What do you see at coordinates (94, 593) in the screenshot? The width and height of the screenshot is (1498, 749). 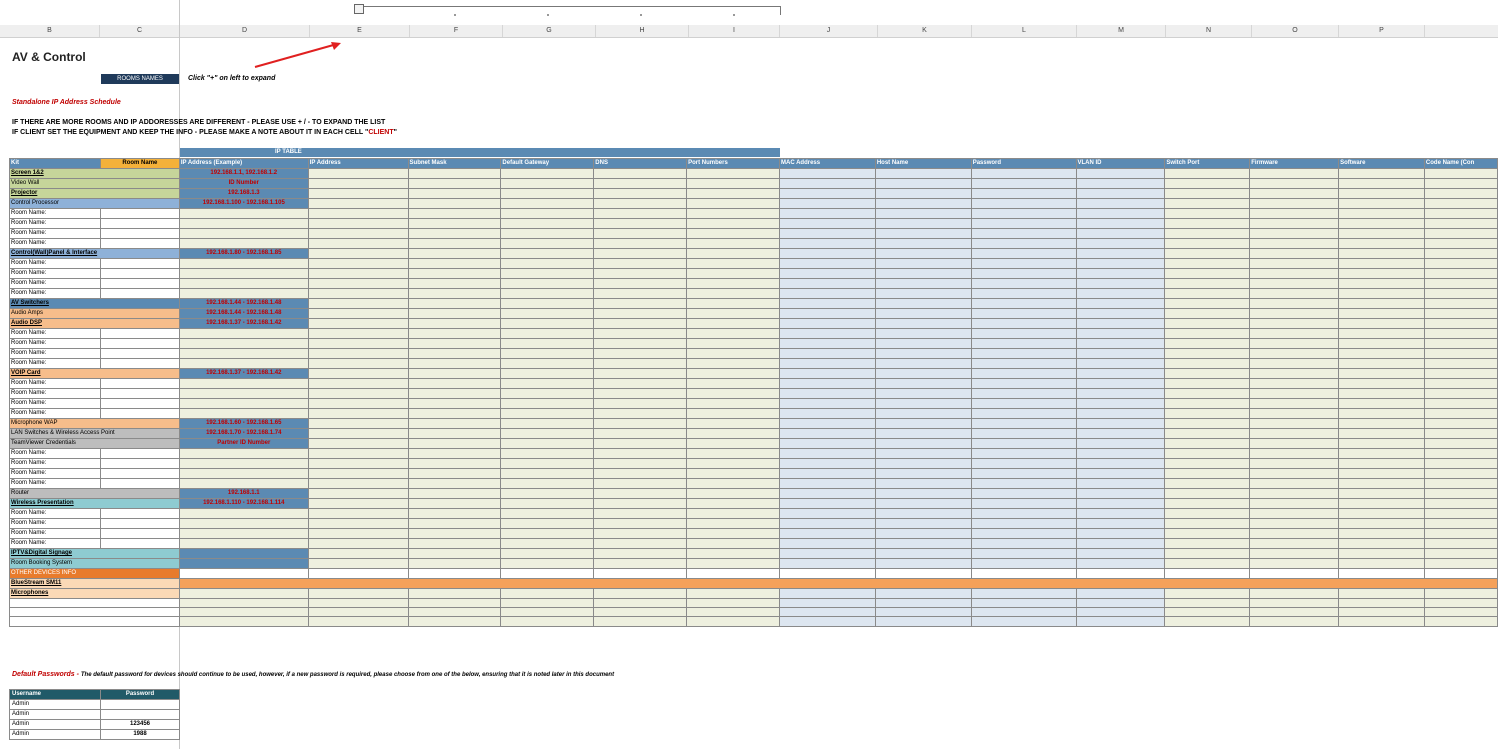 I see `kit-cell: Microphones` at bounding box center [94, 593].